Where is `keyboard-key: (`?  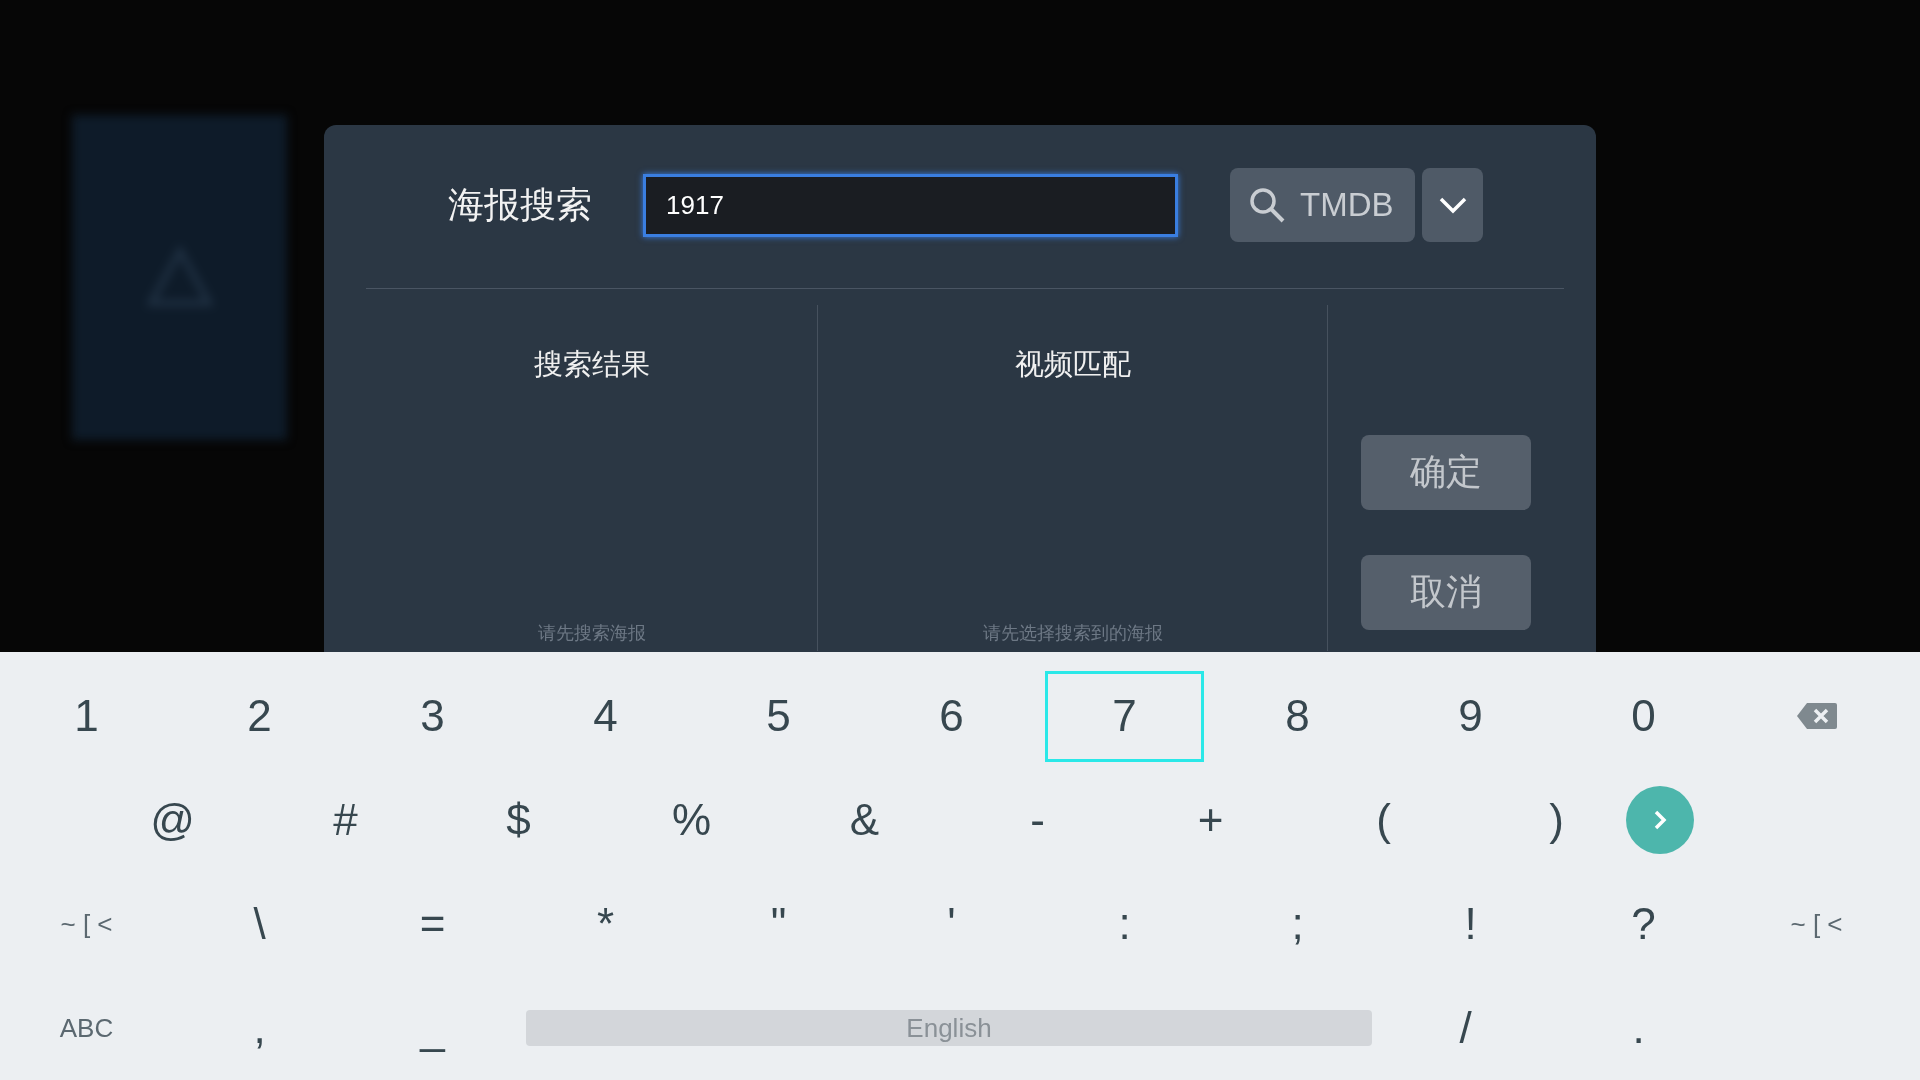
keyboard-key: ( is located at coordinates (1383, 820).